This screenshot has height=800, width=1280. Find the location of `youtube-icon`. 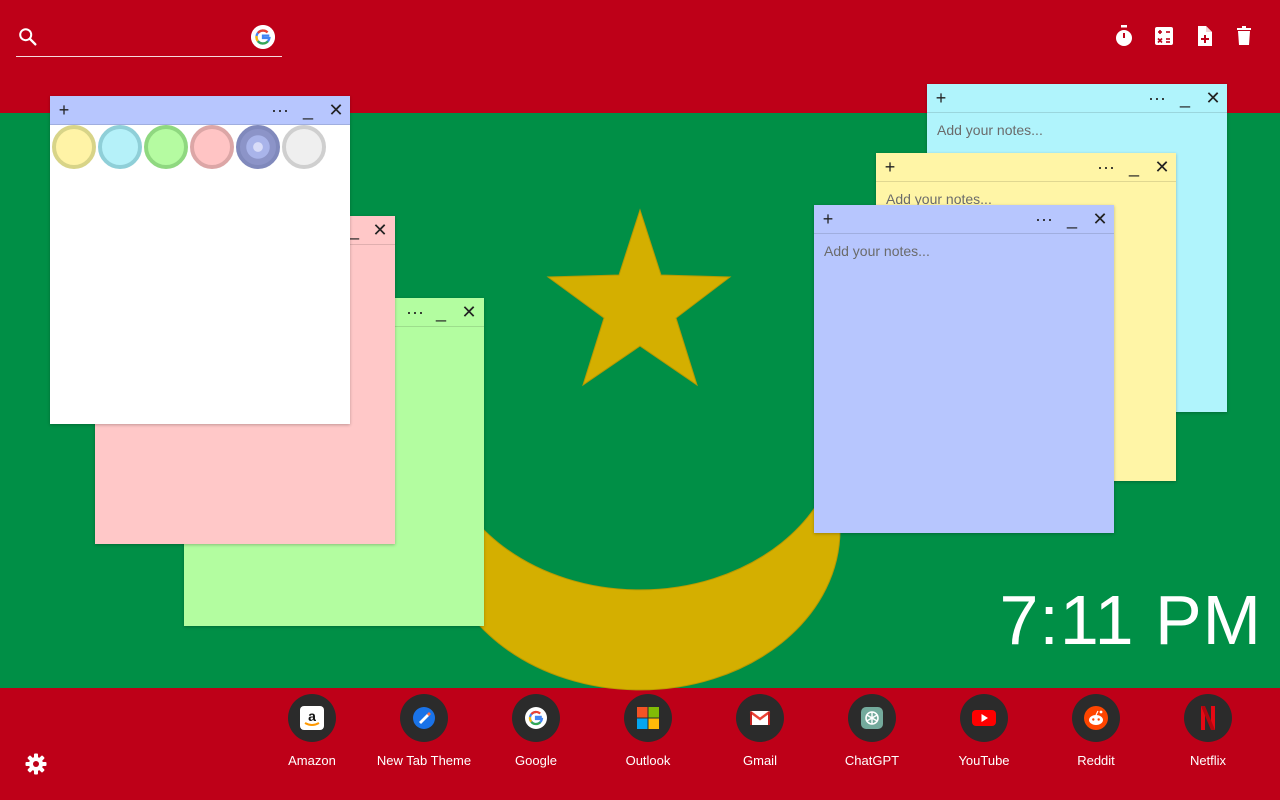

youtube-icon is located at coordinates (984, 718).